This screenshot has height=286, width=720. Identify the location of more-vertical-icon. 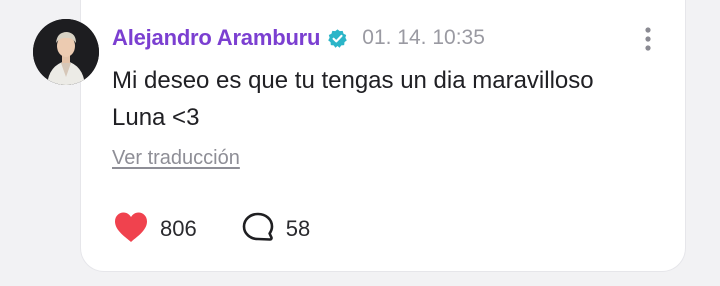
(648, 39).